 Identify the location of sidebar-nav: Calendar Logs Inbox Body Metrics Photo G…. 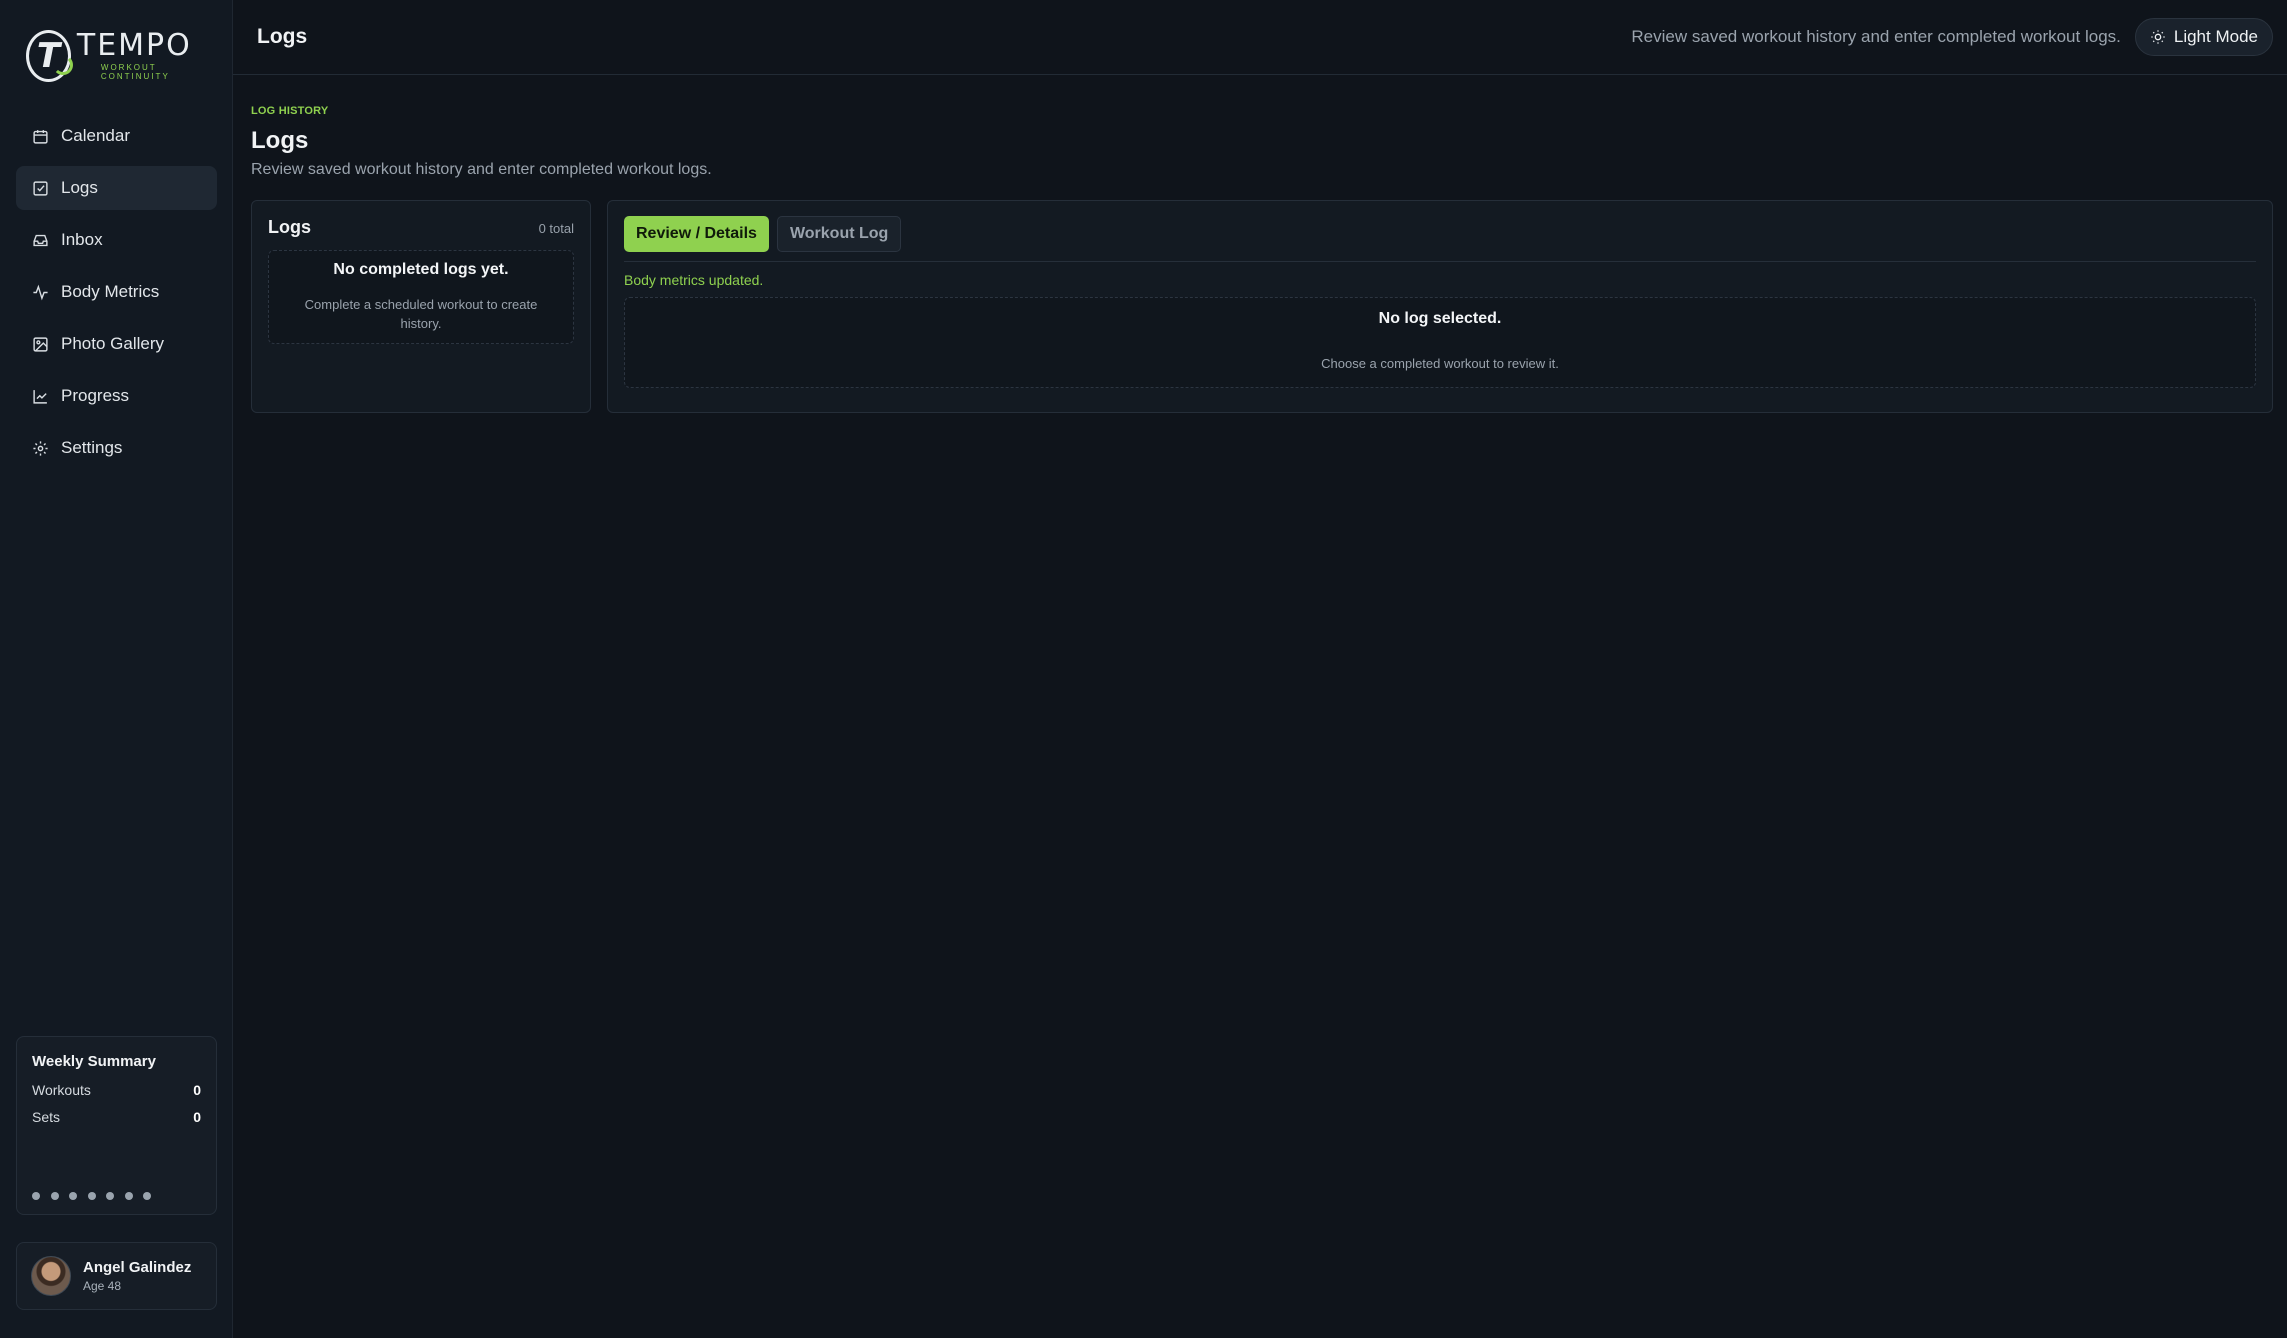
(116, 296).